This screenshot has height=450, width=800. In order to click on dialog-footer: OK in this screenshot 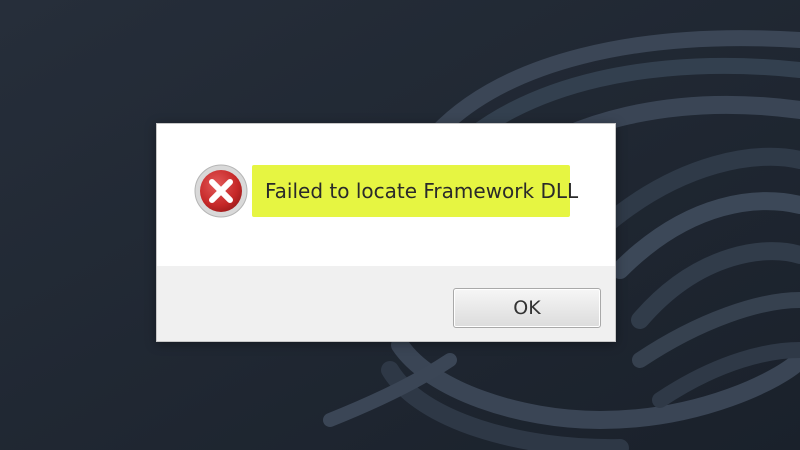, I will do `click(386, 303)`.